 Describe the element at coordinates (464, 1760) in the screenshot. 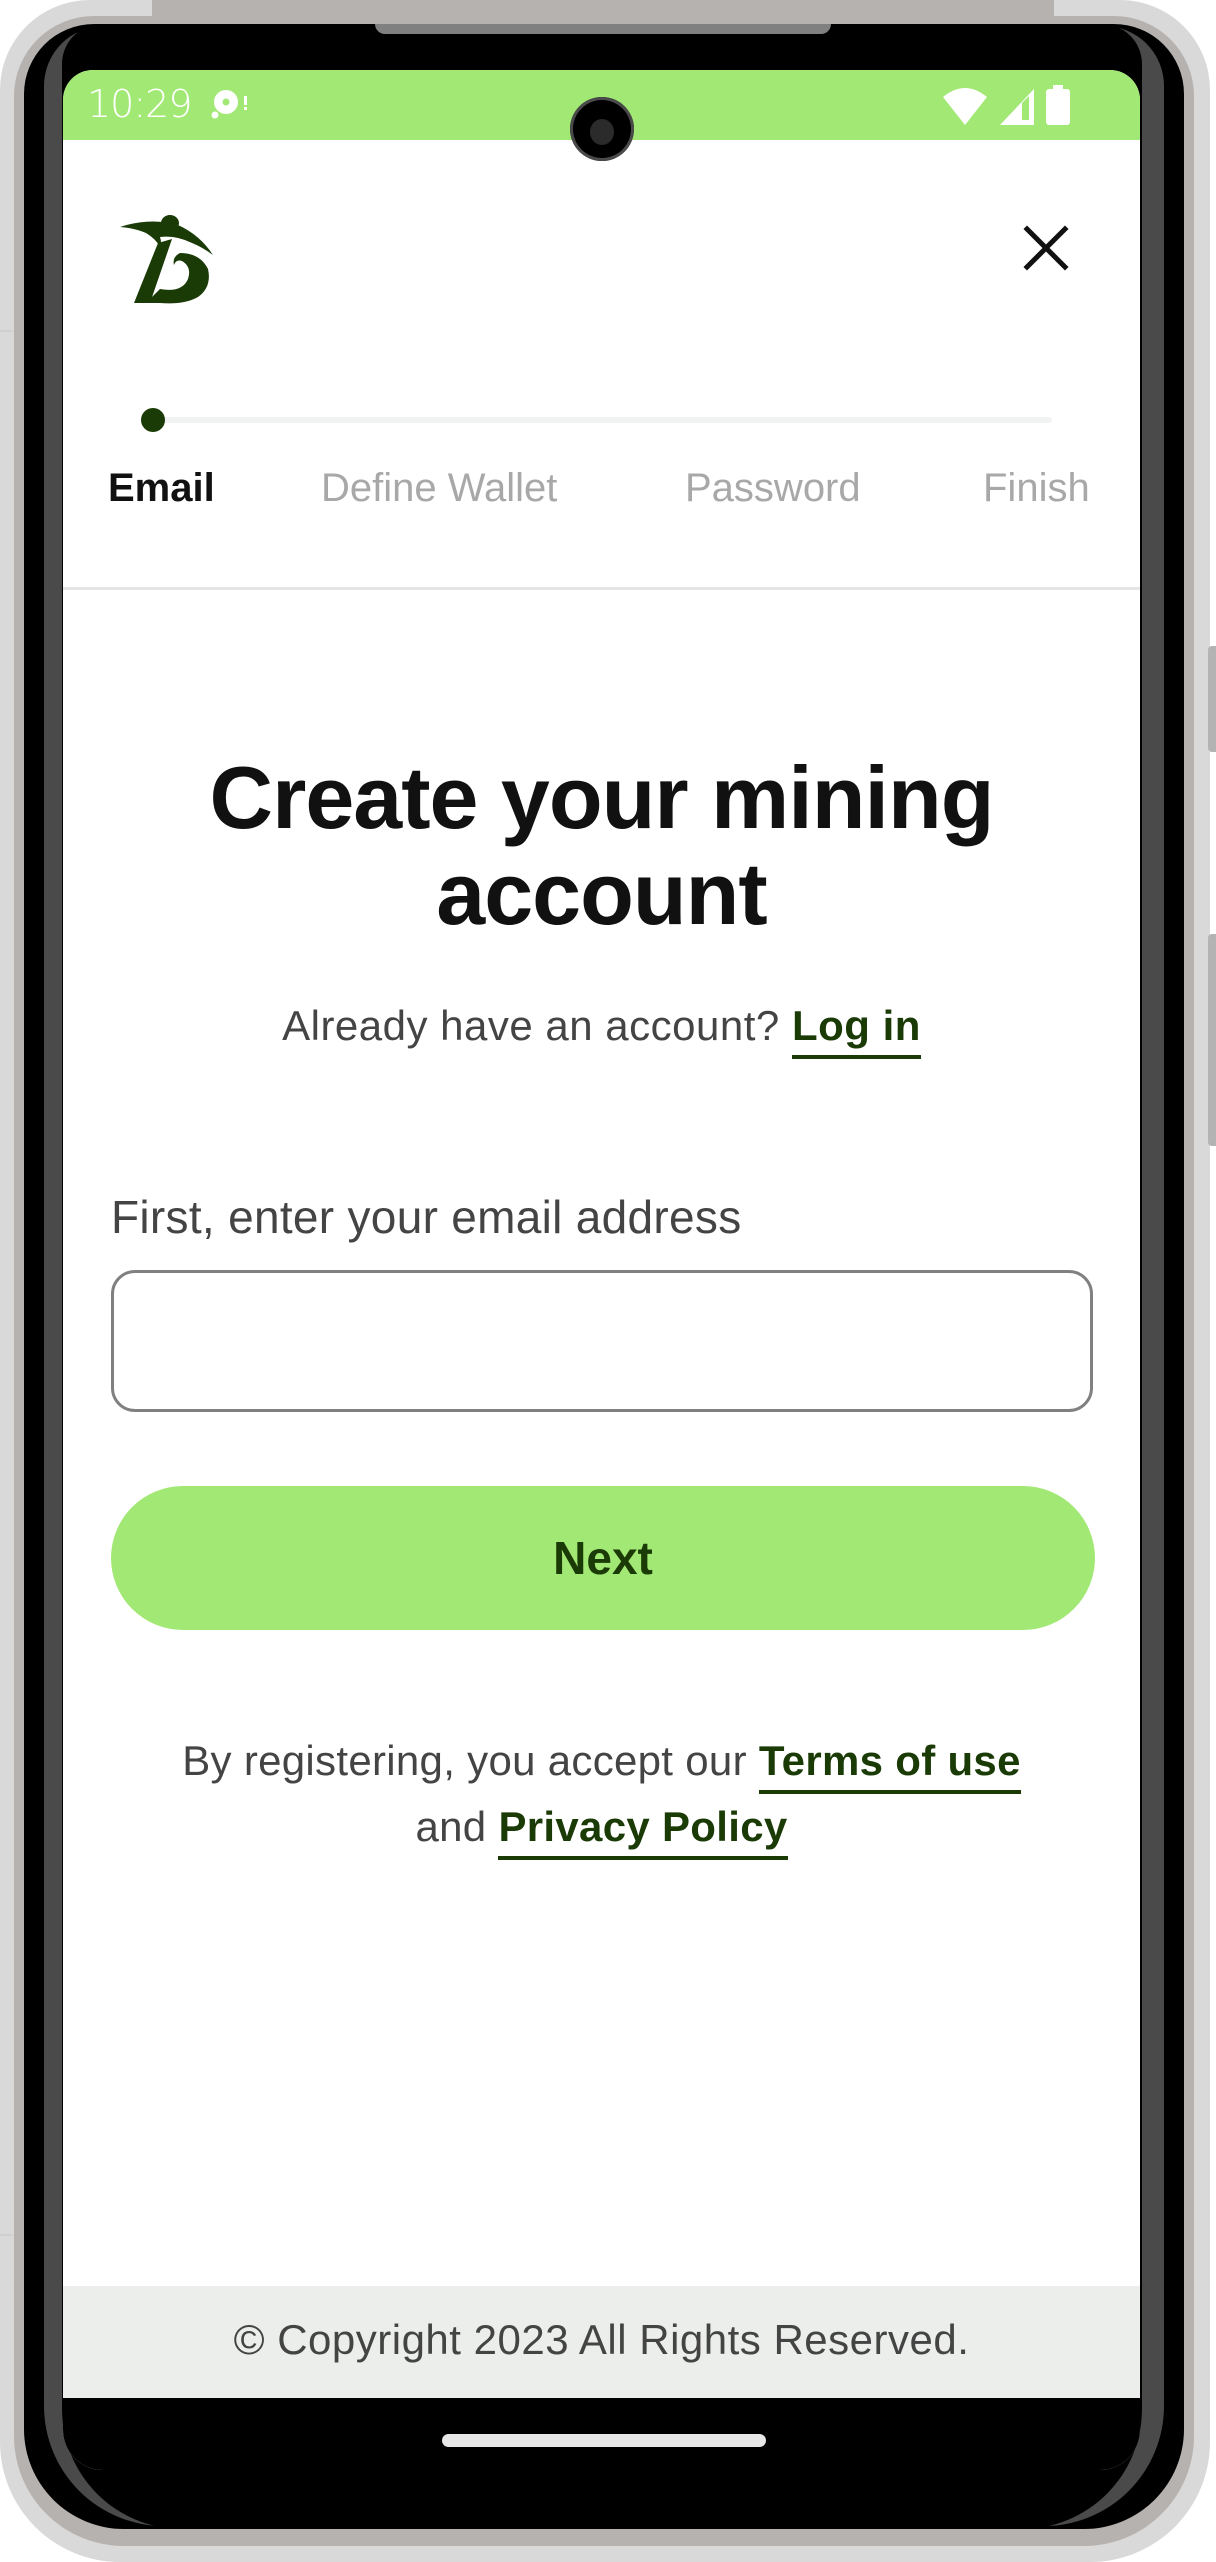

I see `terms-prefix: By registering, you accept our` at that location.